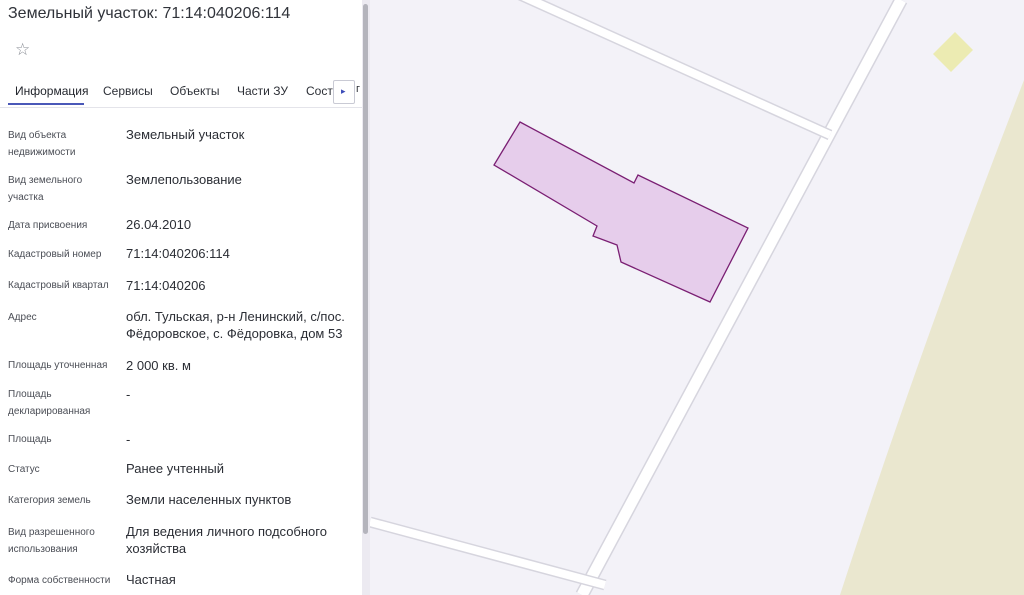 This screenshot has height=595, width=1024. I want to click on tab-divider, so click(181, 107).